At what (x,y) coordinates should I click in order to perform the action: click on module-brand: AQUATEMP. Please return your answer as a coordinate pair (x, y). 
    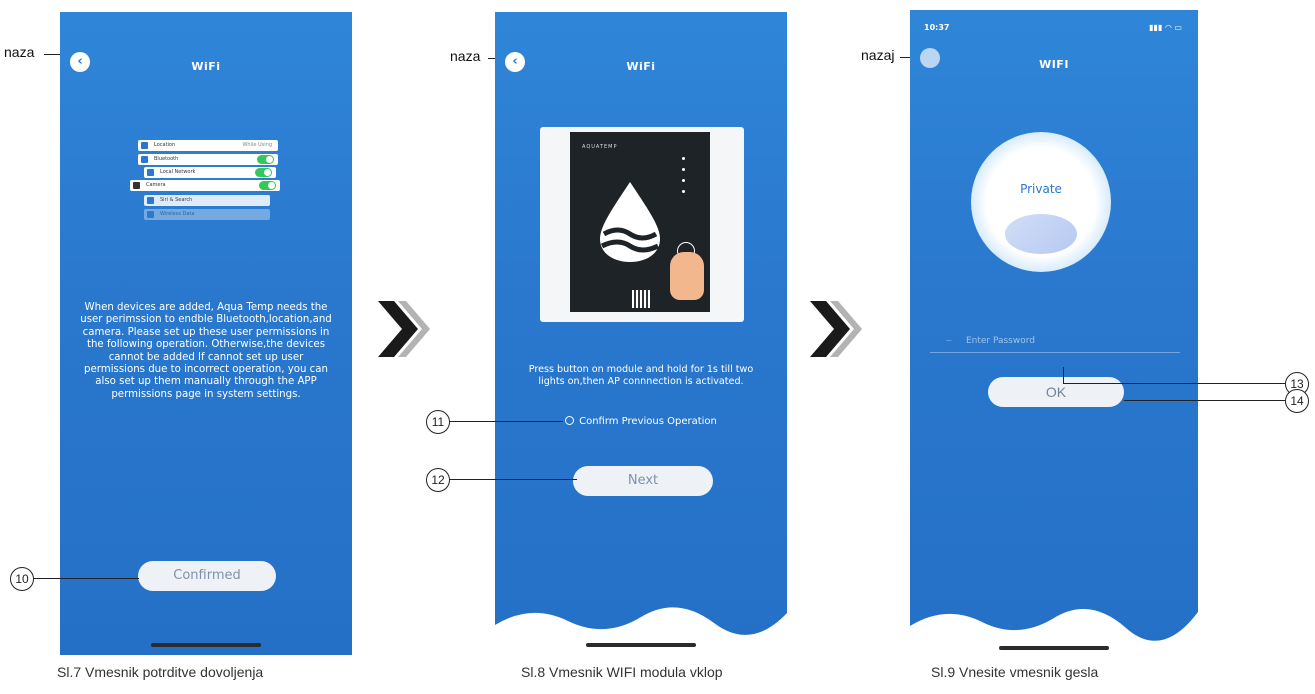
    Looking at the image, I should click on (600, 147).